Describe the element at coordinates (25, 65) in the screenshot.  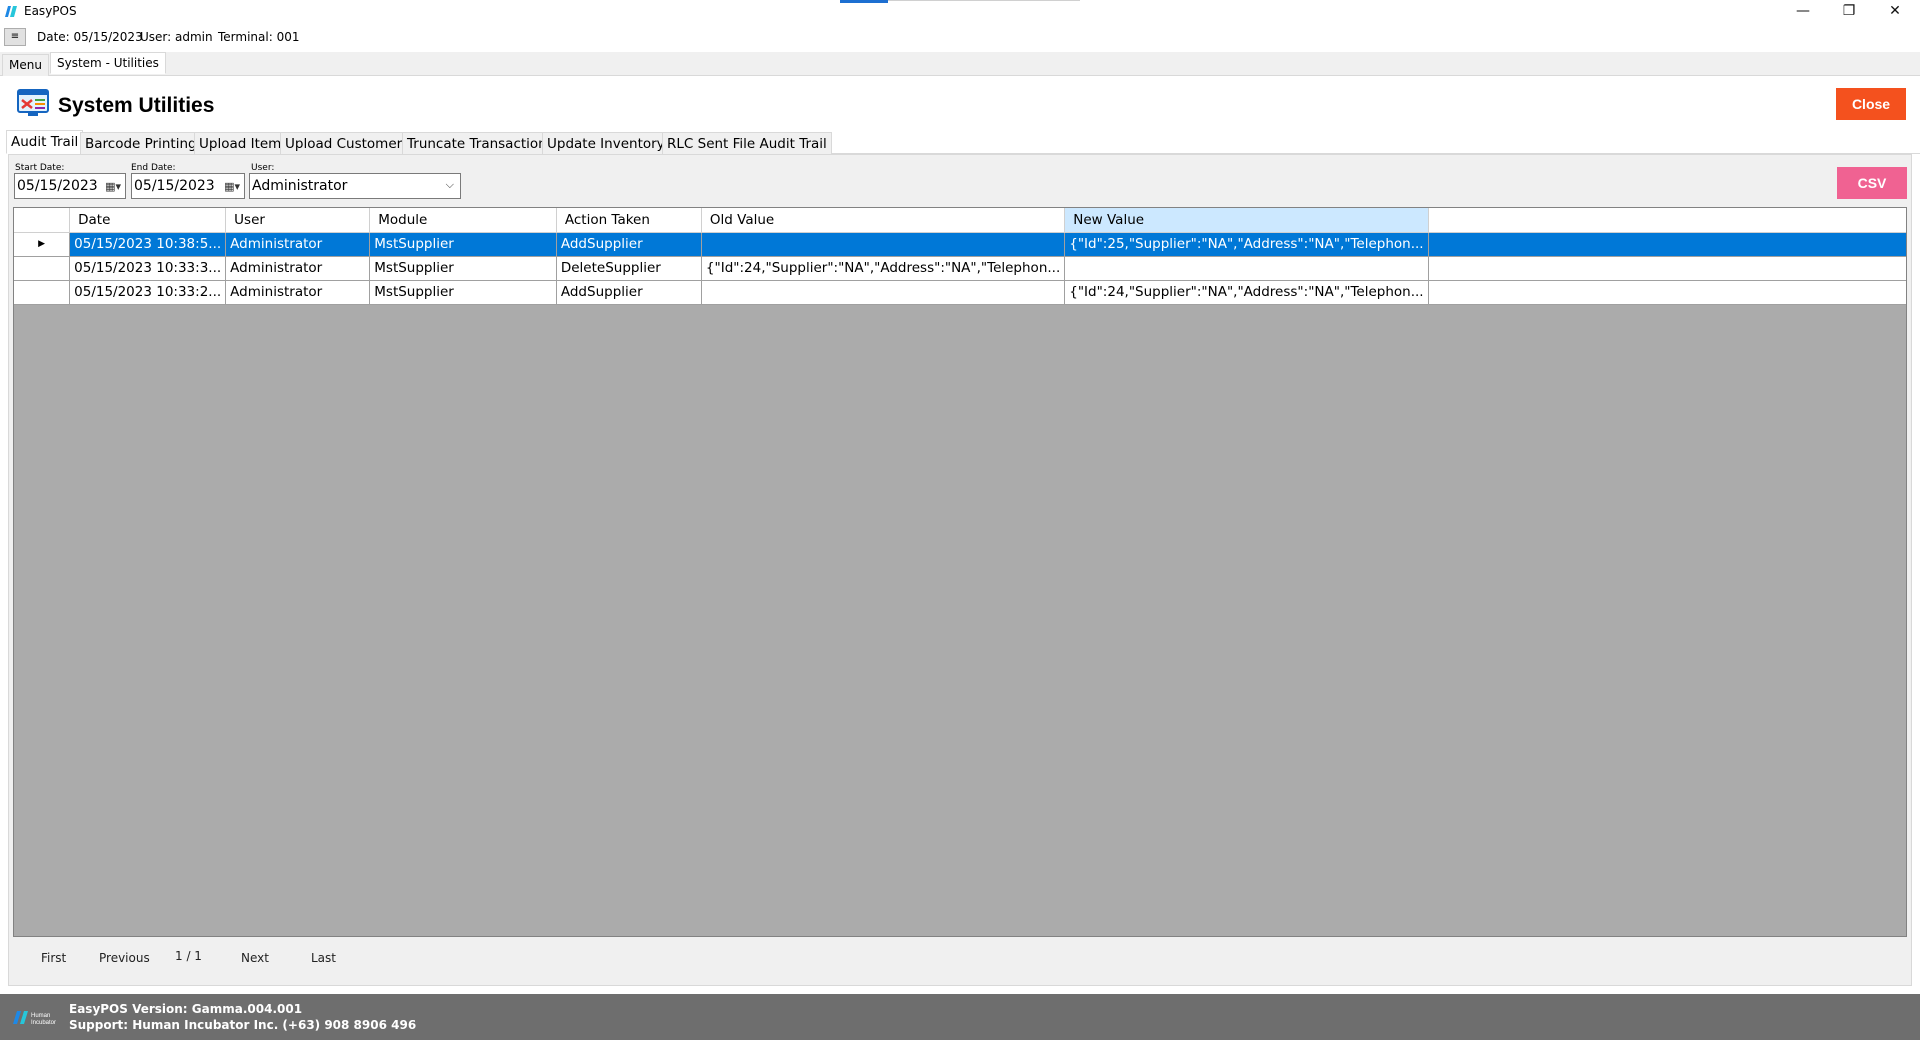
I see `doc-tab-menu: Menu` at that location.